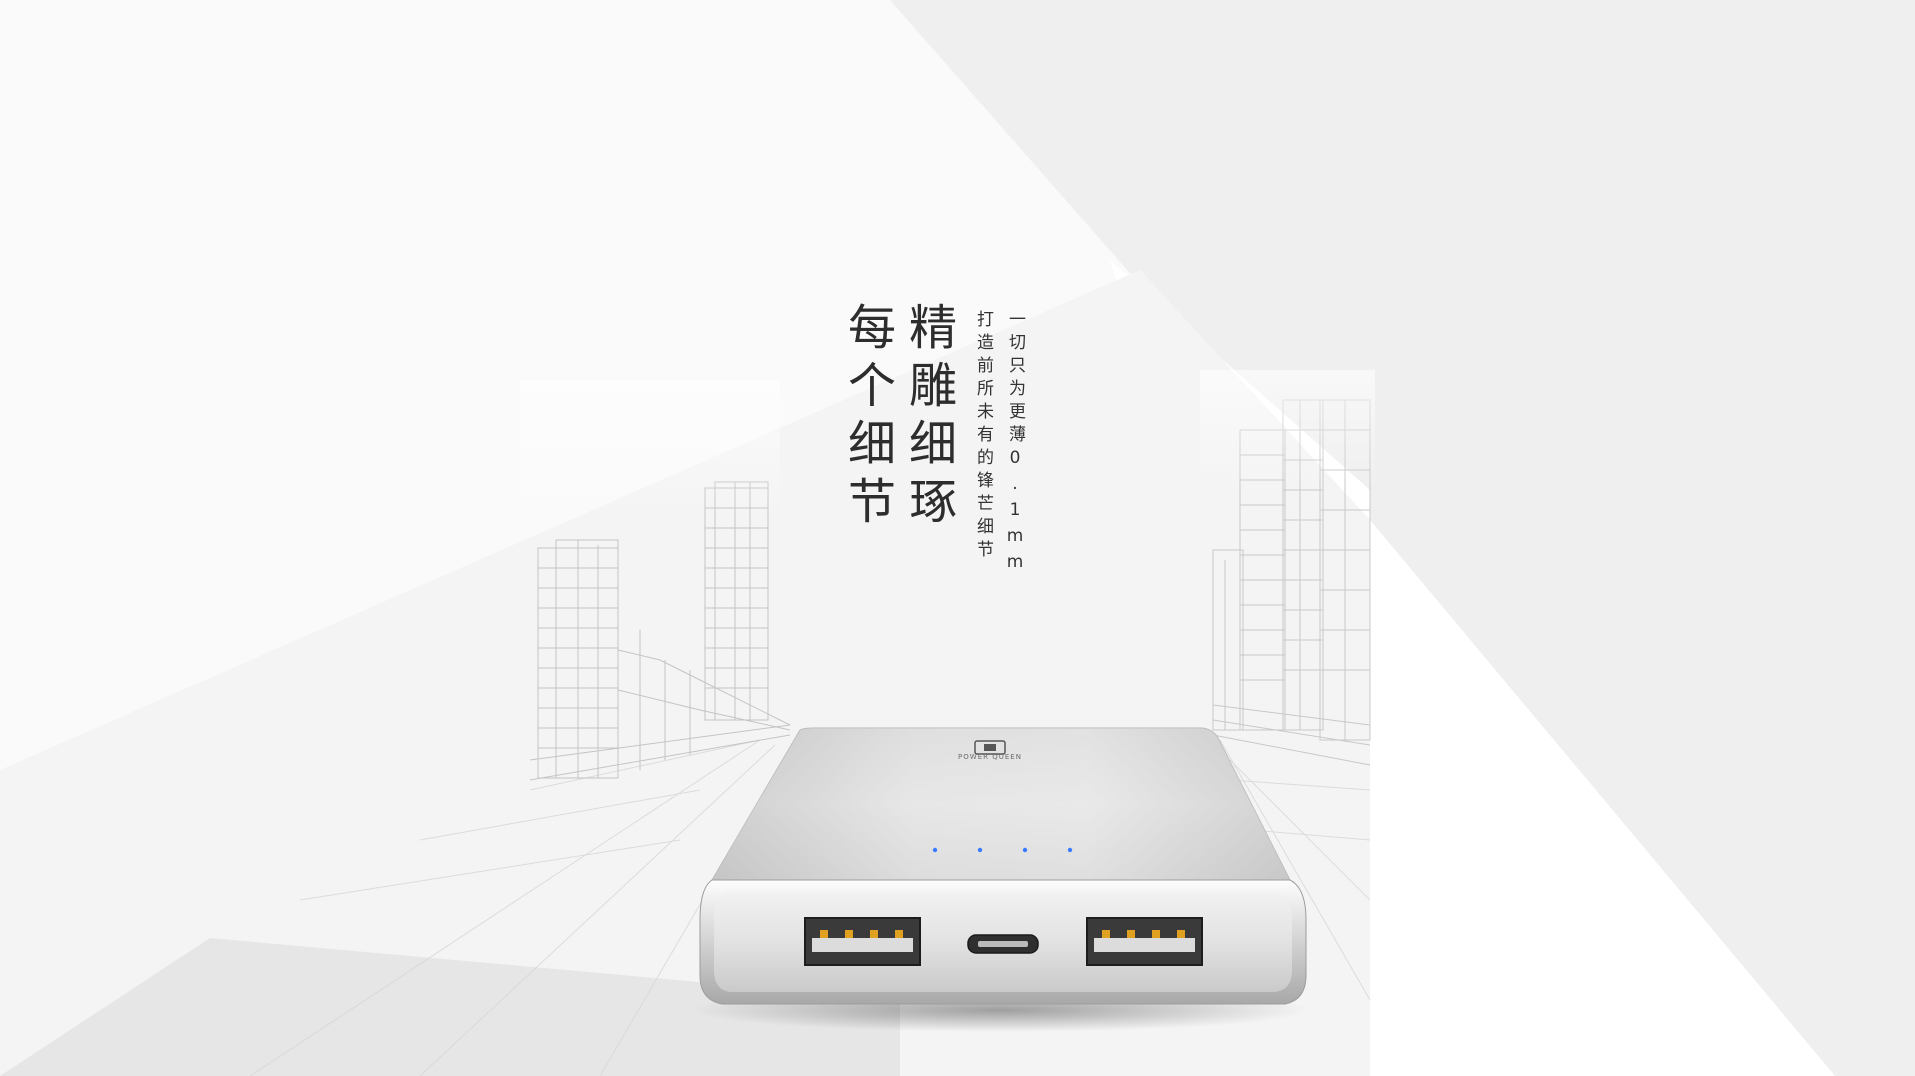 Image resolution: width=1915 pixels, height=1076 pixels. I want to click on headline-line-1: 每个细节, so click(867, 418).